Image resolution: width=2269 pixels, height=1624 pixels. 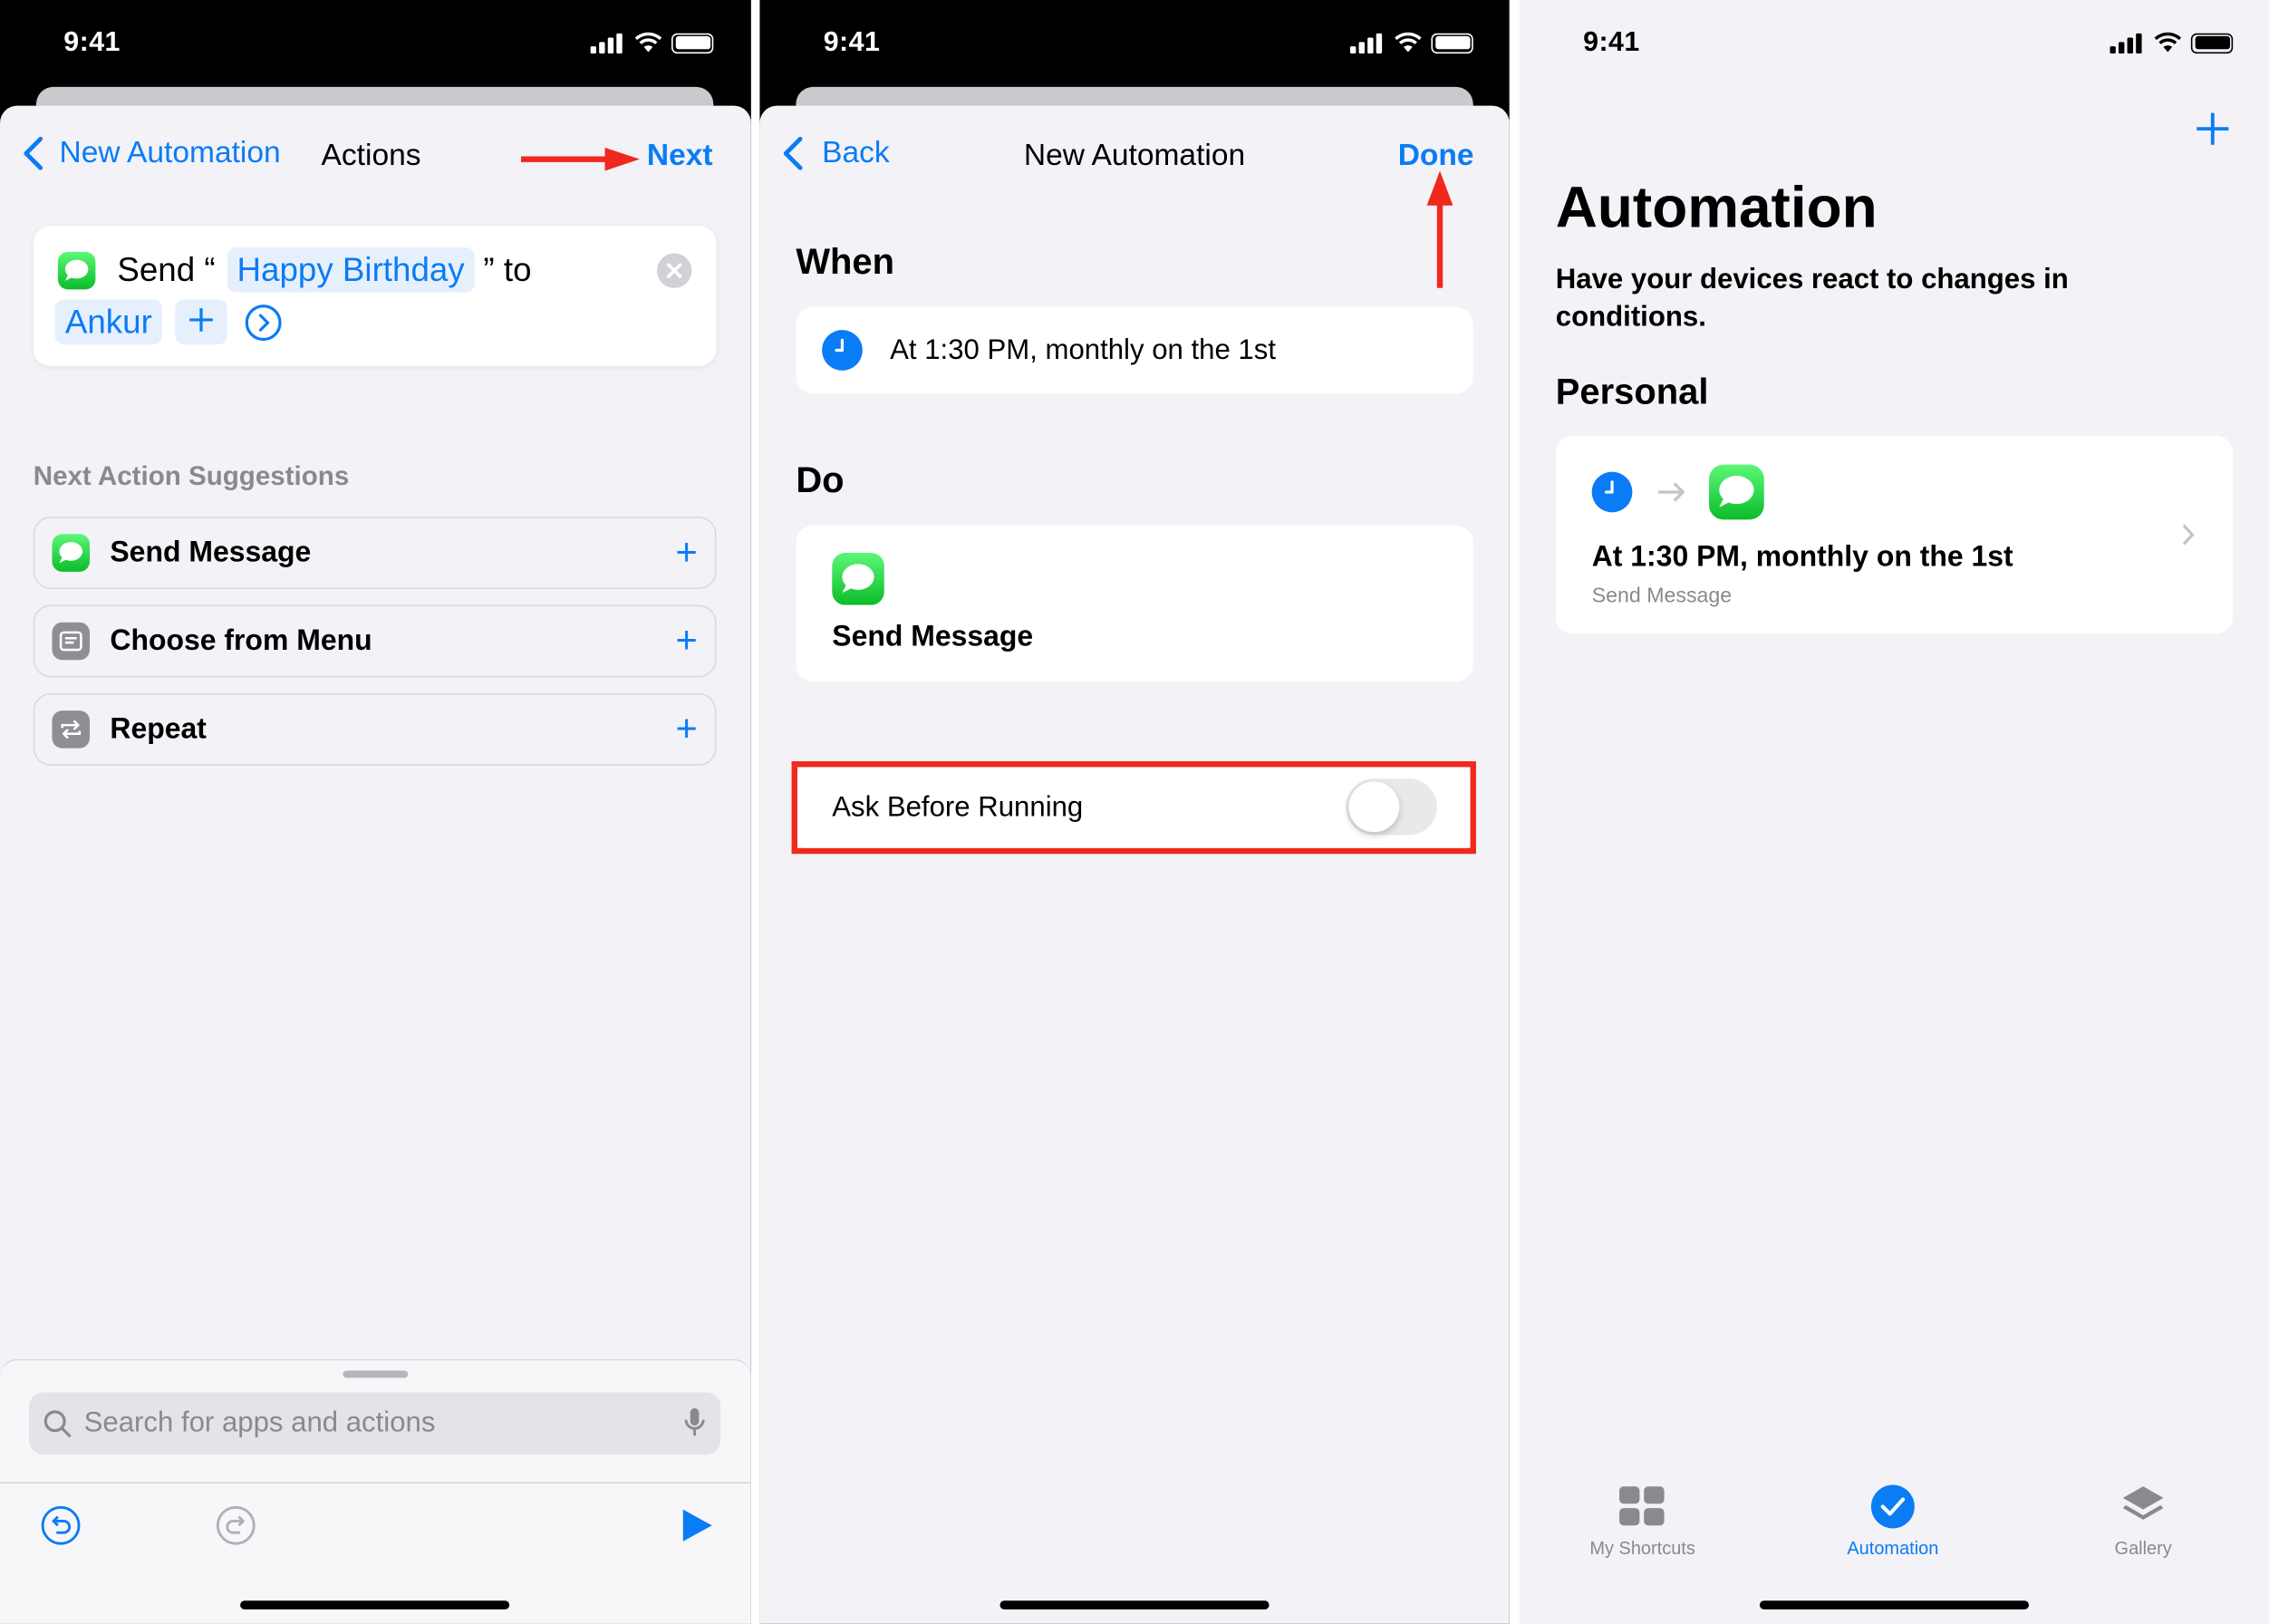 What do you see at coordinates (695, 1422) in the screenshot?
I see `microphone-icon` at bounding box center [695, 1422].